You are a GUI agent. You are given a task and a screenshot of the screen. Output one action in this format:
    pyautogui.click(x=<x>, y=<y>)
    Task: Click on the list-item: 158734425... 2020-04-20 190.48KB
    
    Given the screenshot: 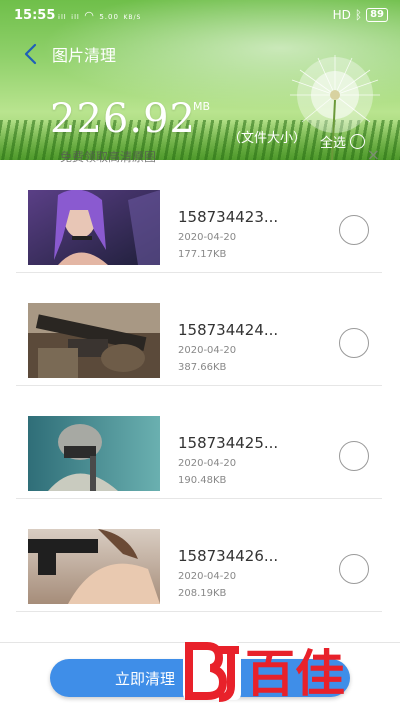 What is the action you would take?
    pyautogui.click(x=199, y=442)
    